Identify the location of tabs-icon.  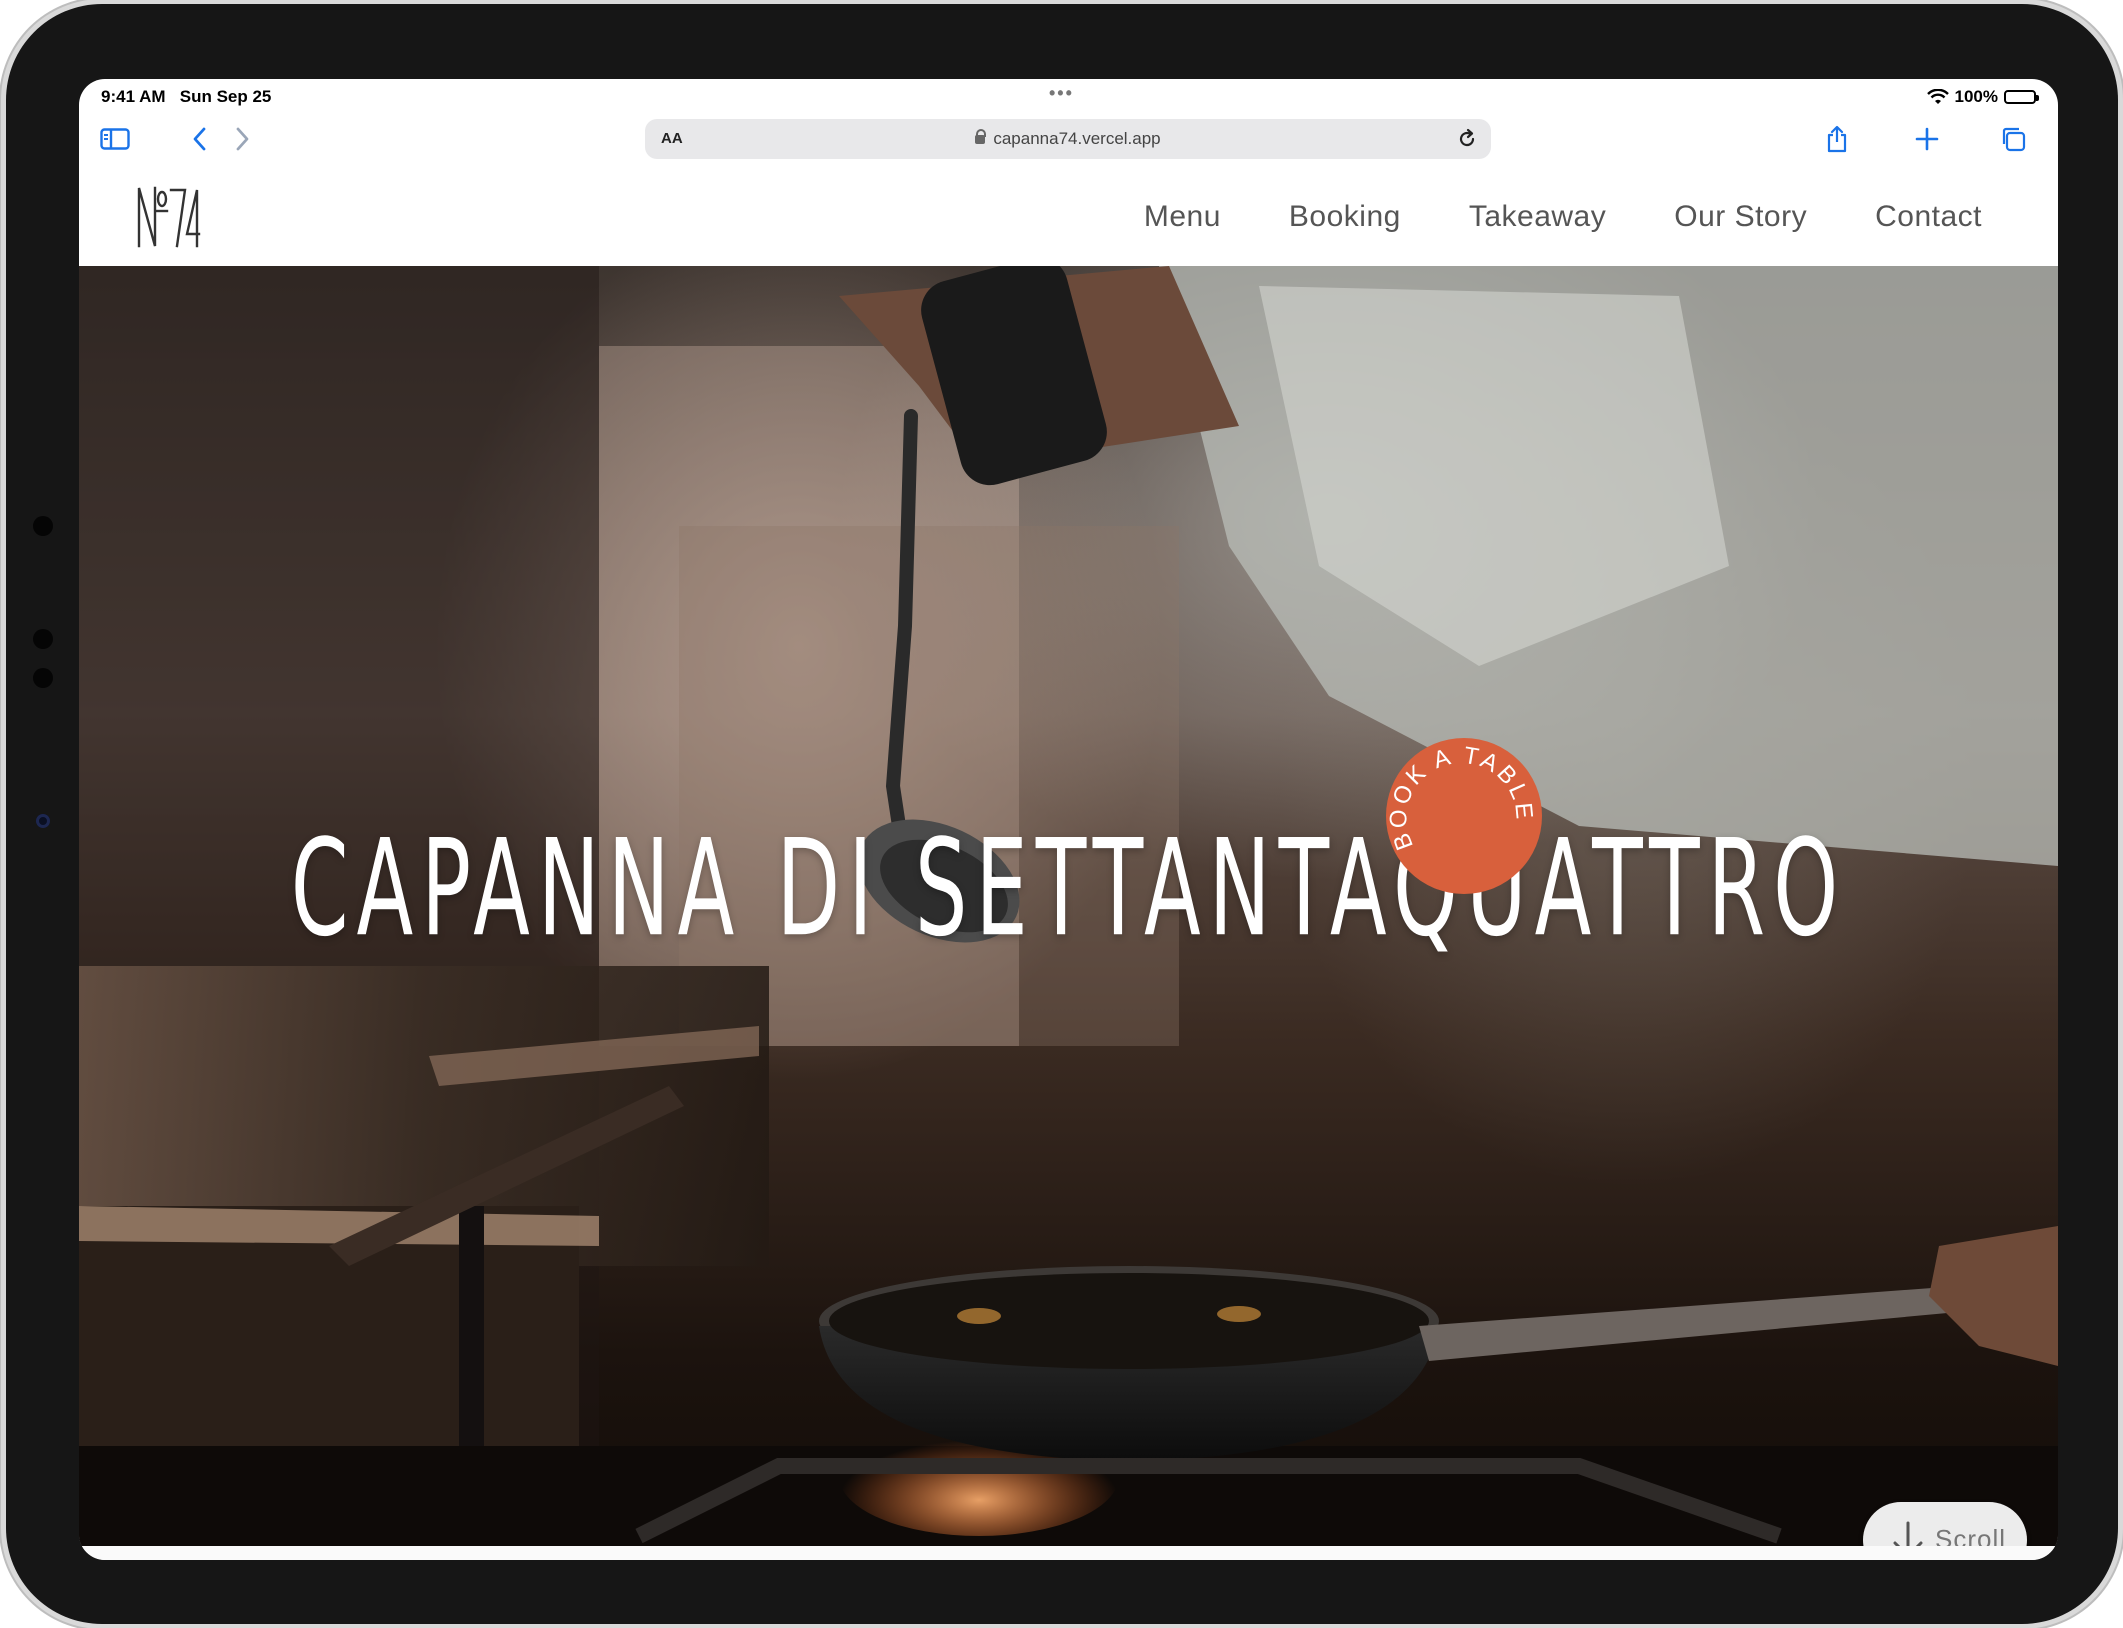
(2013, 139).